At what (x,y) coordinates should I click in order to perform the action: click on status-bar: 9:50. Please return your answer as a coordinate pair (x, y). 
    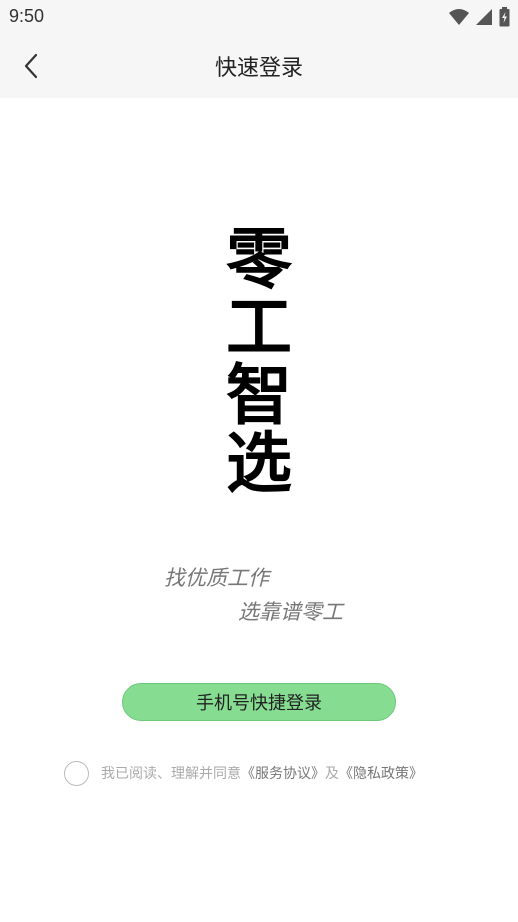
    Looking at the image, I should click on (259, 17).